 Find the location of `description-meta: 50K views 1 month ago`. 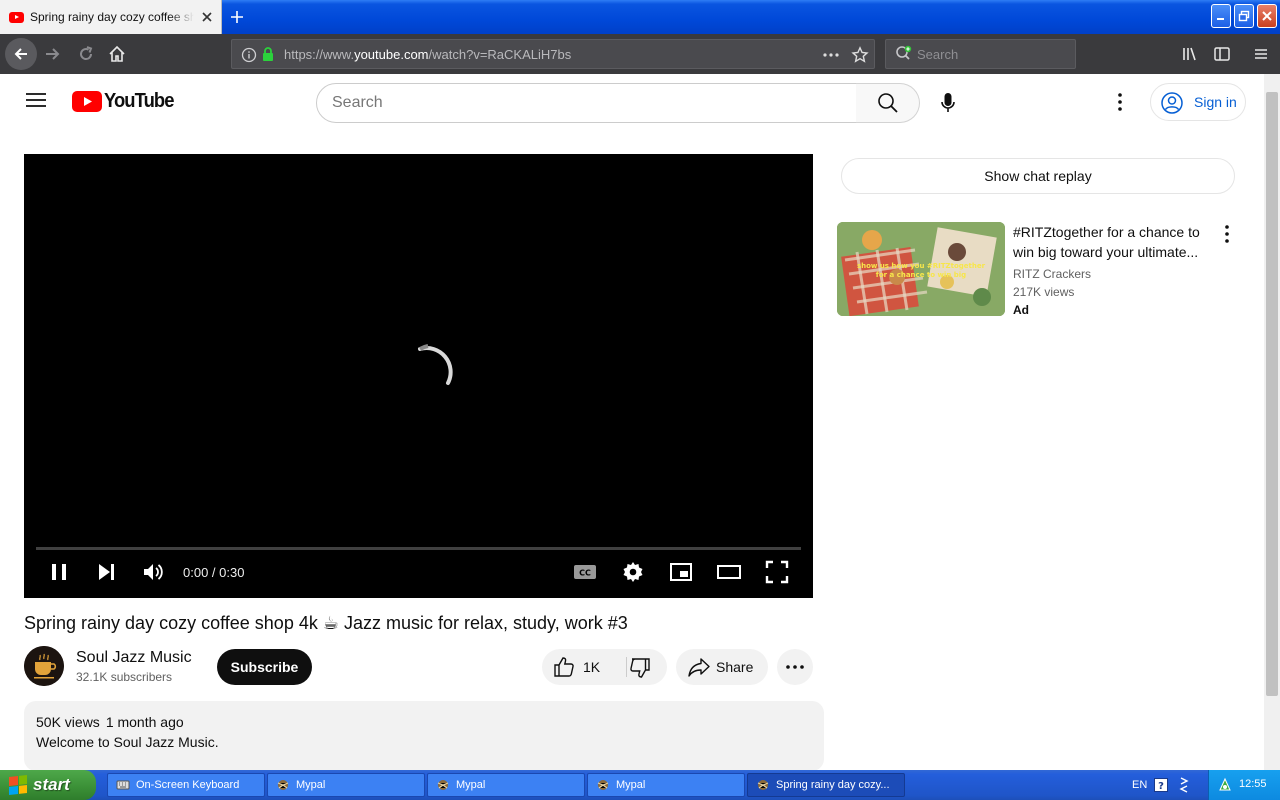

description-meta: 50K views 1 month ago is located at coordinates (110, 722).